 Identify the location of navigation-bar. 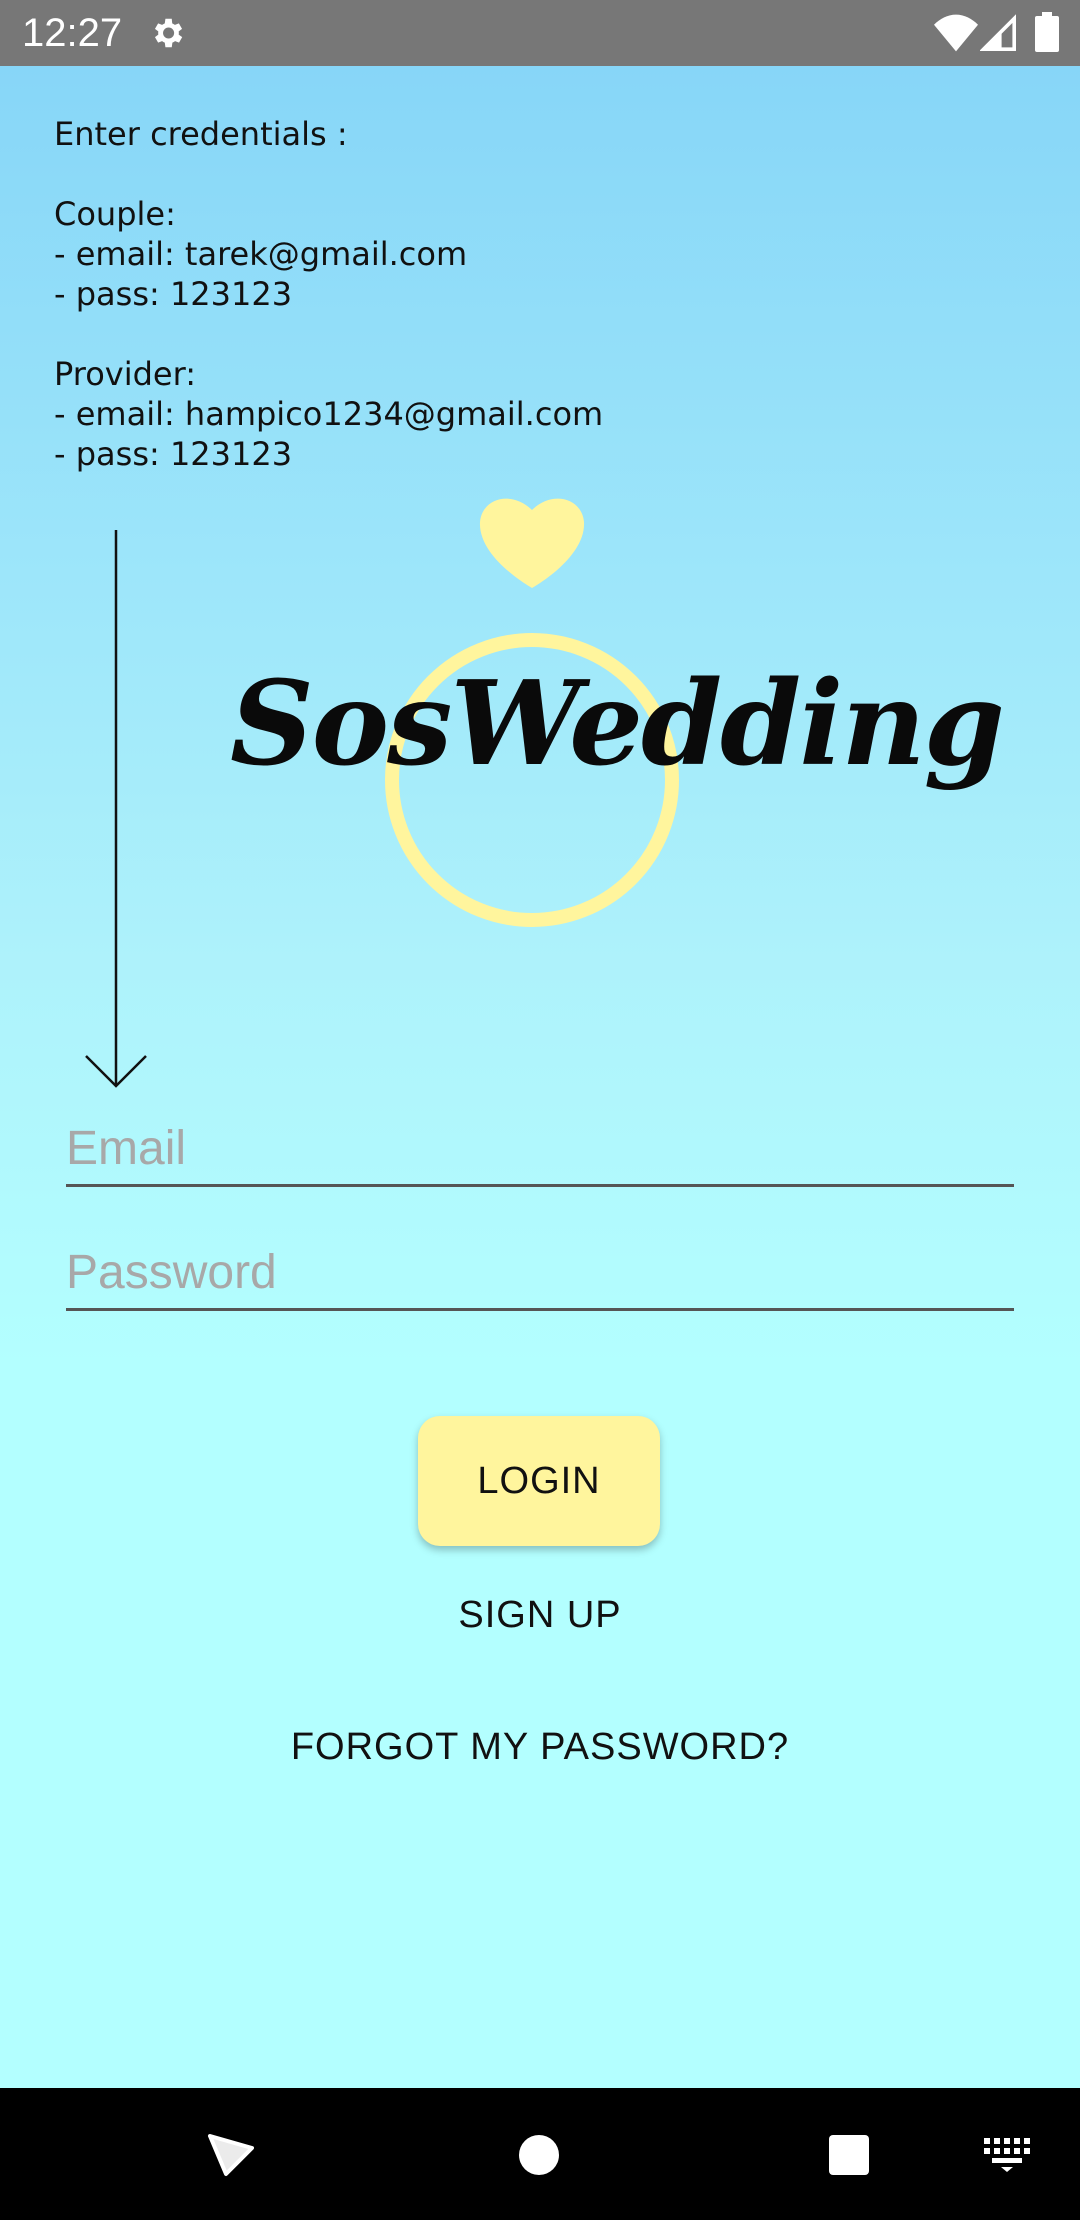
(540, 2154).